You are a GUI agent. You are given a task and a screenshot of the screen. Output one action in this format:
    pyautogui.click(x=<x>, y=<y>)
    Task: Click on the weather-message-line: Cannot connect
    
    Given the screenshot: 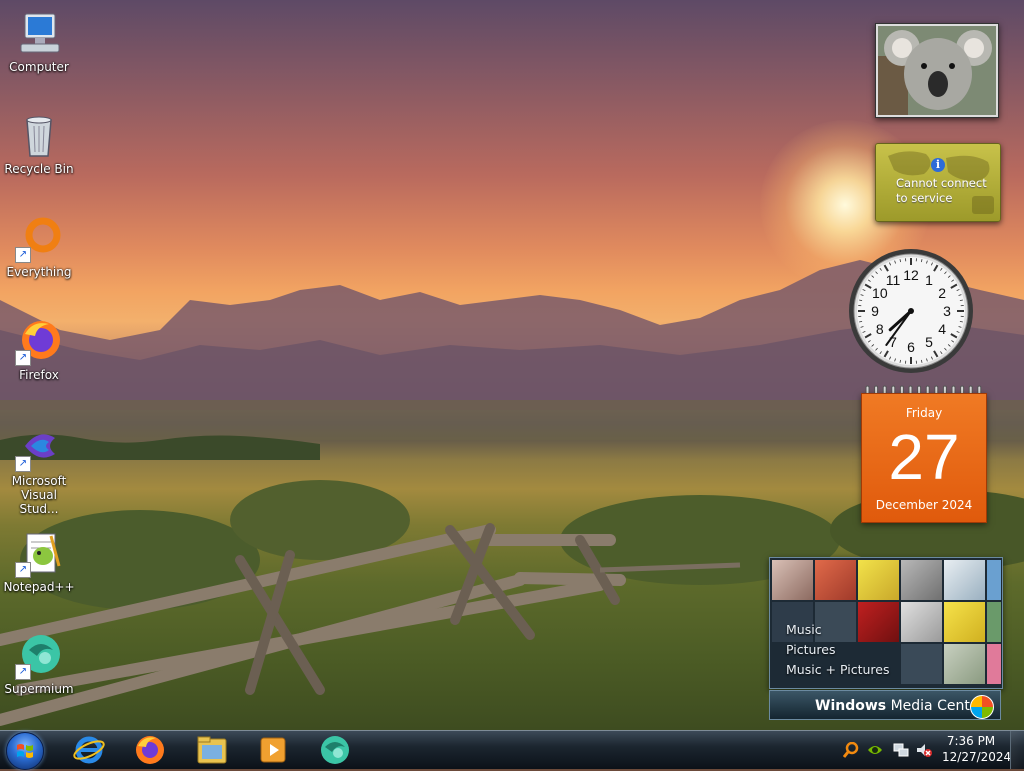 What is the action you would take?
    pyautogui.click(x=941, y=183)
    